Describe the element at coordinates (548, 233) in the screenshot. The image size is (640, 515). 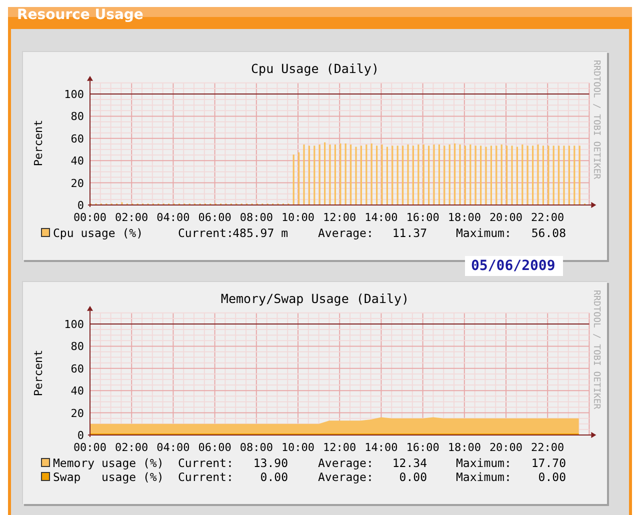
I see `stat-value: 56.08` at that location.